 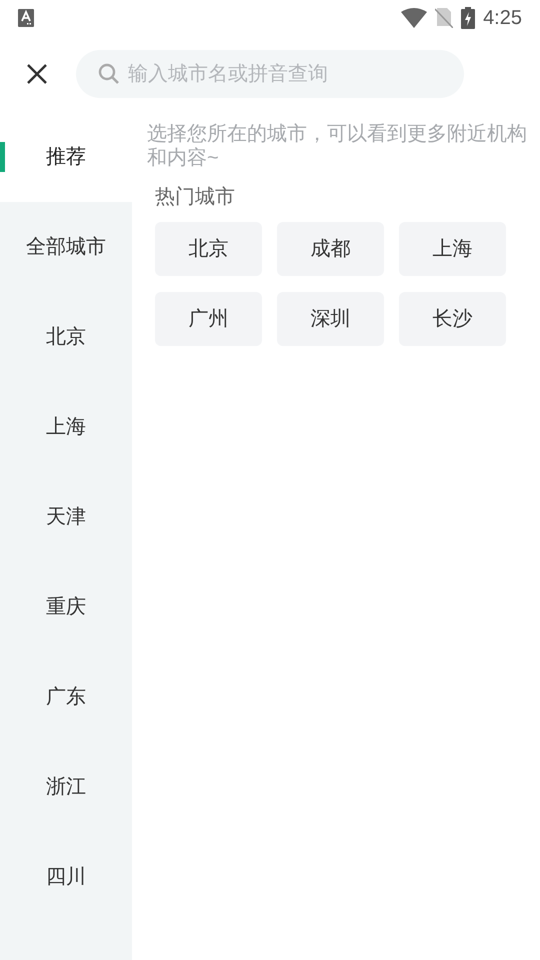 What do you see at coordinates (2, 157) in the screenshot?
I see `selection-indicator` at bounding box center [2, 157].